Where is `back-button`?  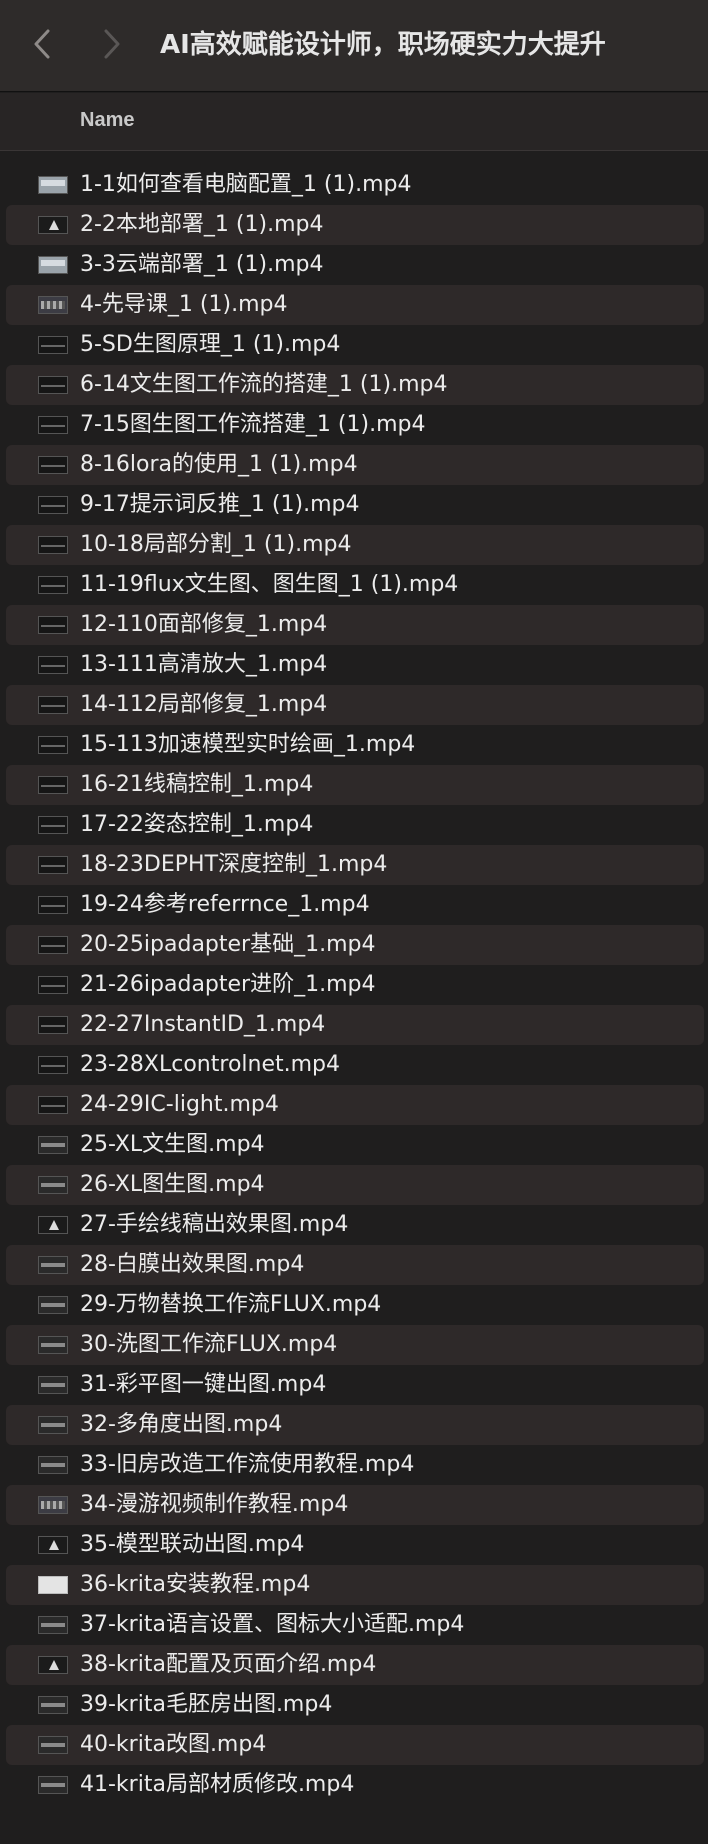 back-button is located at coordinates (42, 44).